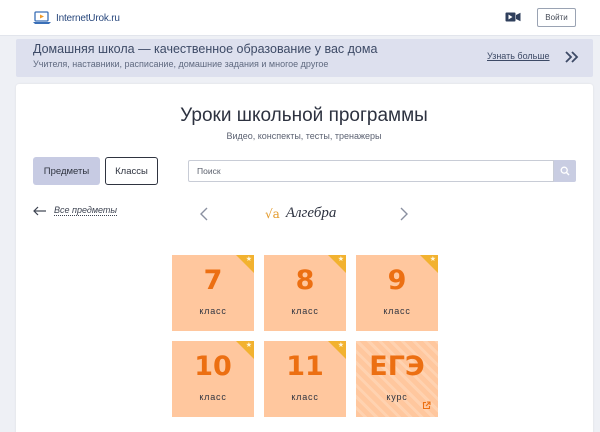  Describe the element at coordinates (272, 213) in the screenshot. I see `square-root-icon: √a` at that location.